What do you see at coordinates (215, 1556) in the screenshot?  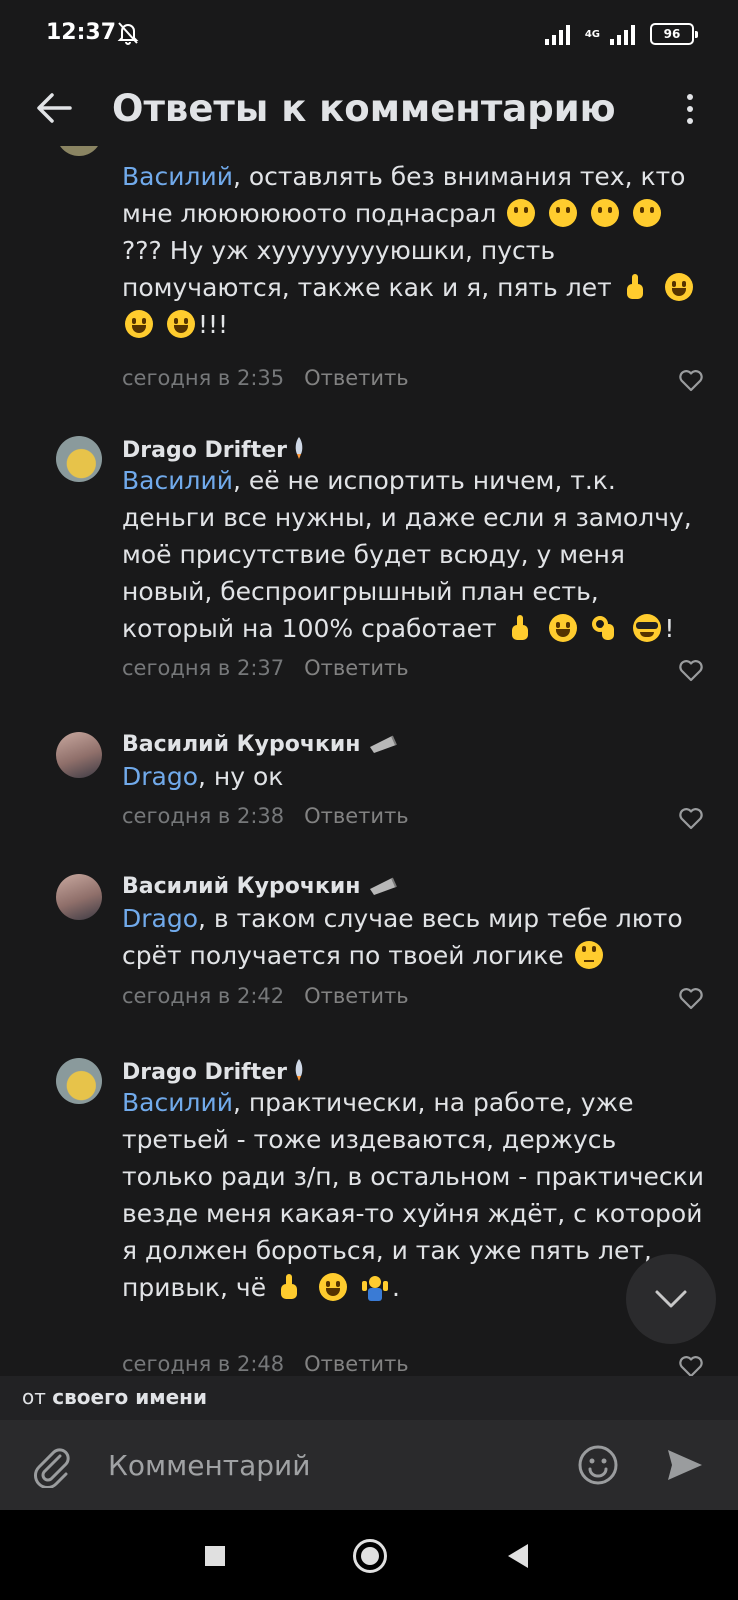 I see `recents-button` at bounding box center [215, 1556].